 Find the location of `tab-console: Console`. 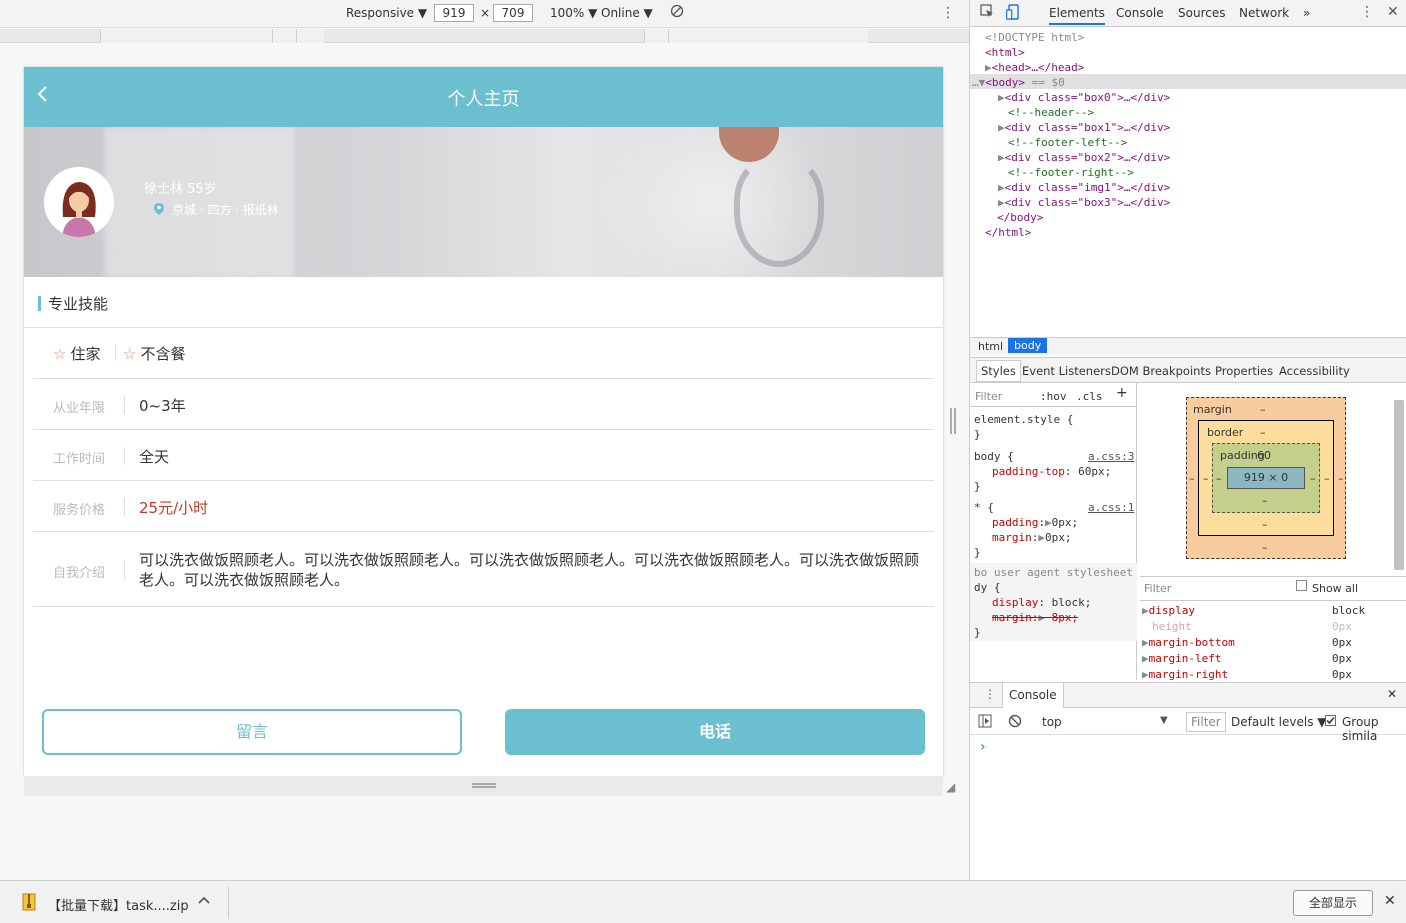

tab-console: Console is located at coordinates (1140, 13).